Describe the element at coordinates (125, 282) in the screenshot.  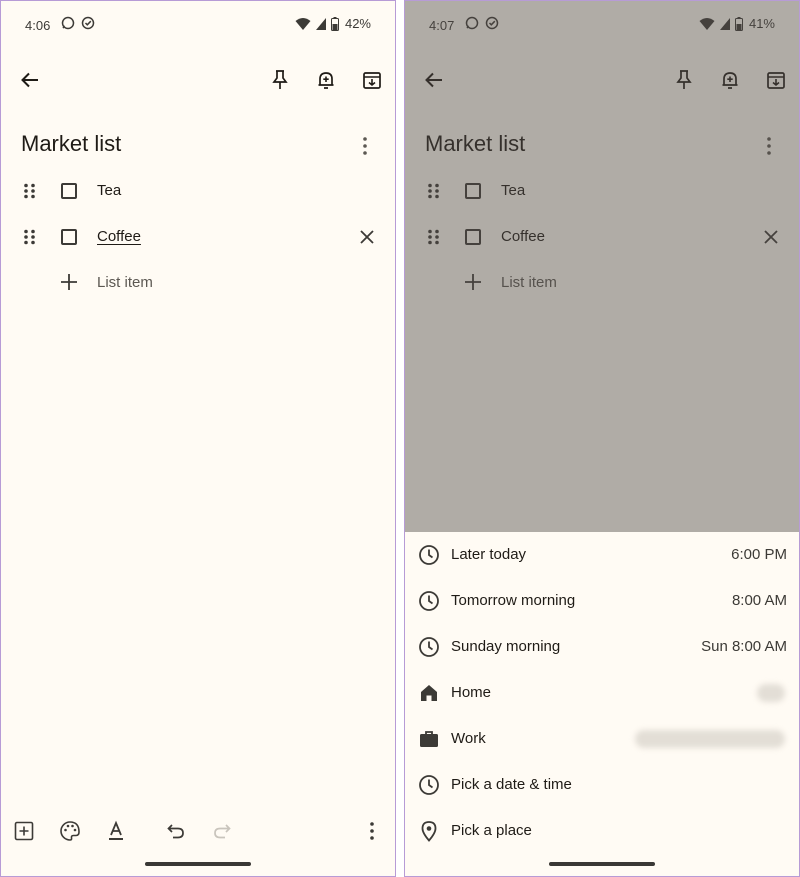
I see `add-item-label: List item` at that location.